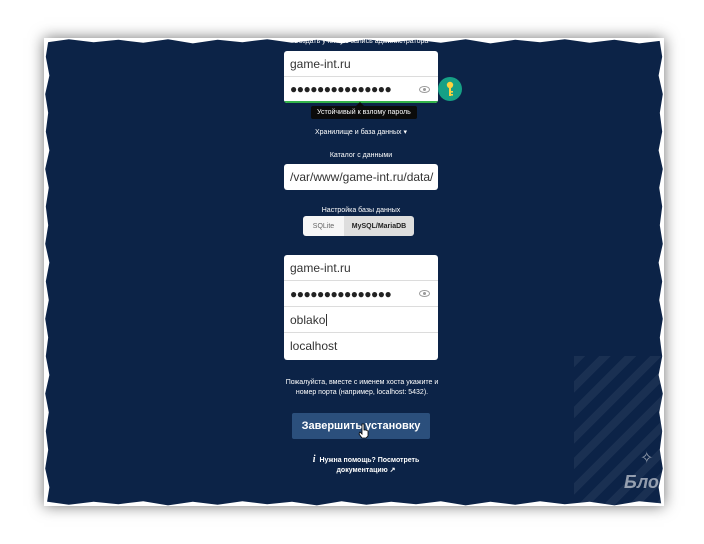  Describe the element at coordinates (364, 110) in the screenshot. I see `password-strength-tooltip: Устойчивый к взлому пароль` at that location.